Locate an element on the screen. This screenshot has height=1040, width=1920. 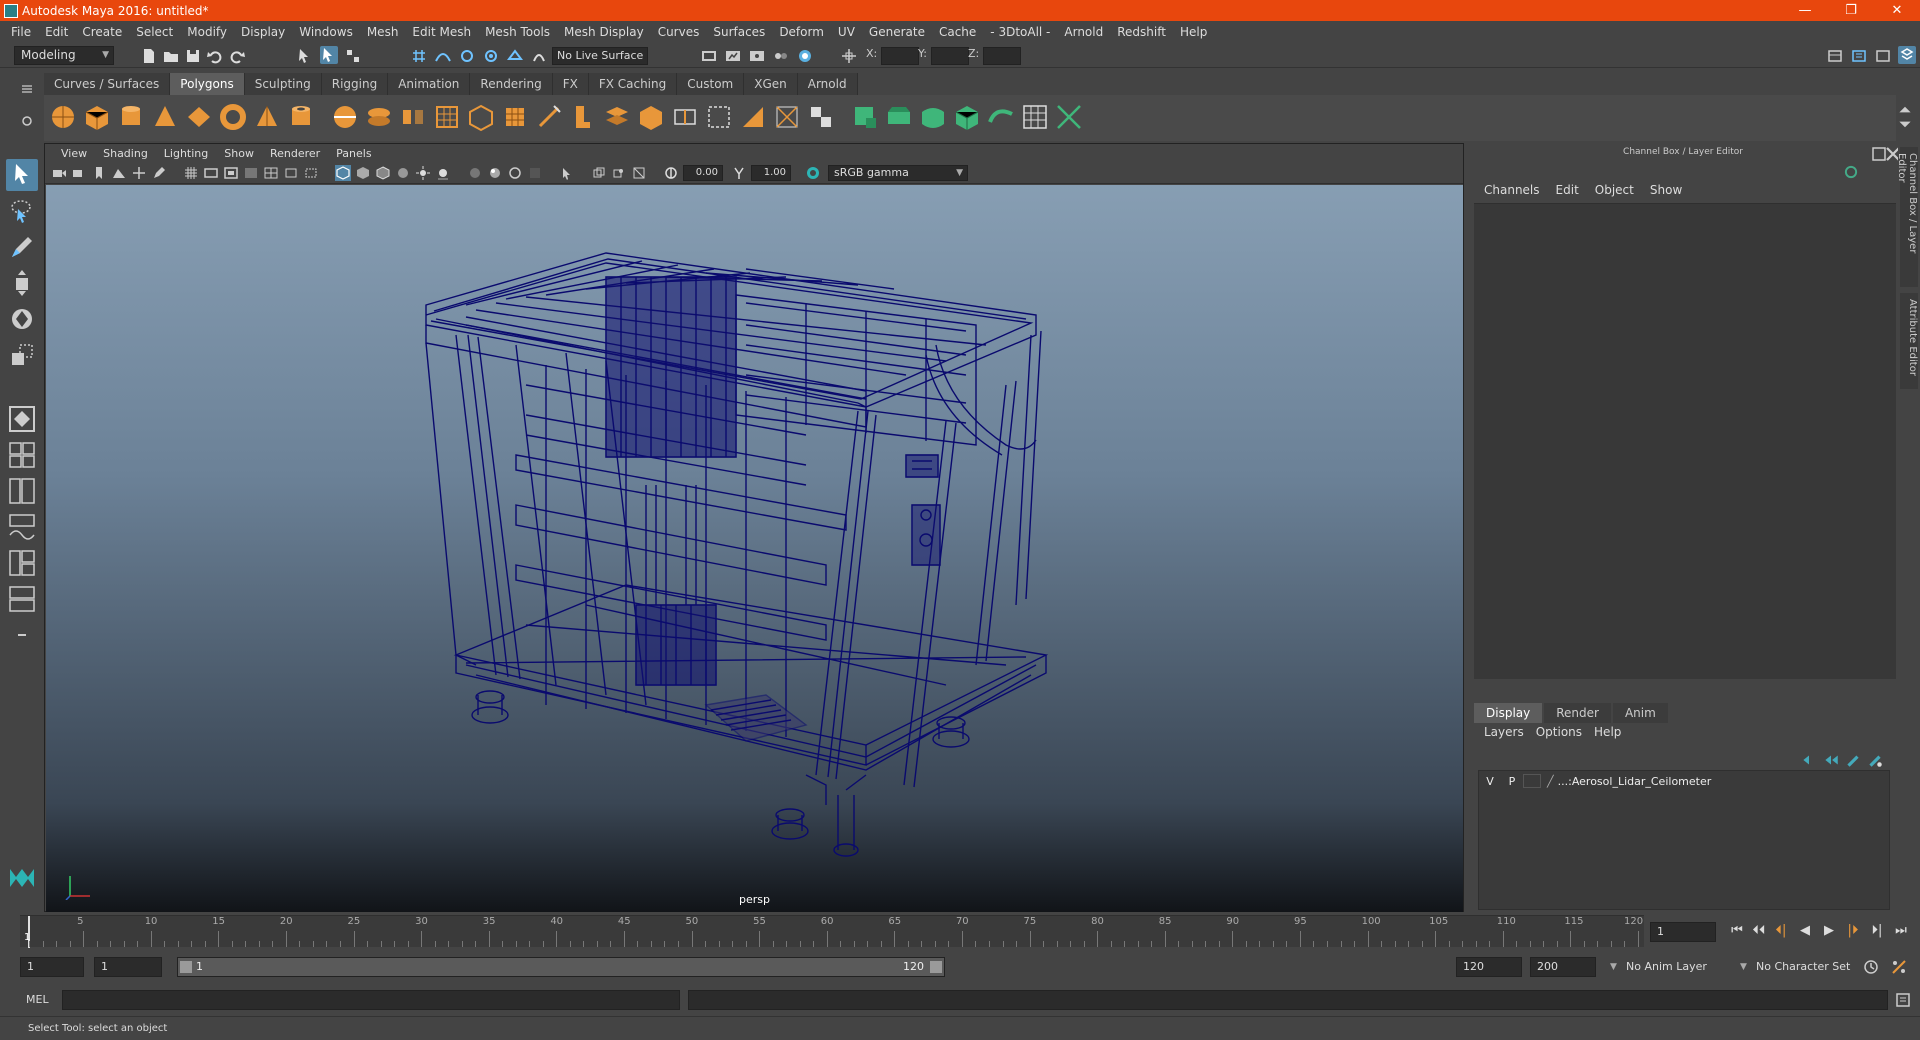
menu-generate: Generate is located at coordinates (897, 32).